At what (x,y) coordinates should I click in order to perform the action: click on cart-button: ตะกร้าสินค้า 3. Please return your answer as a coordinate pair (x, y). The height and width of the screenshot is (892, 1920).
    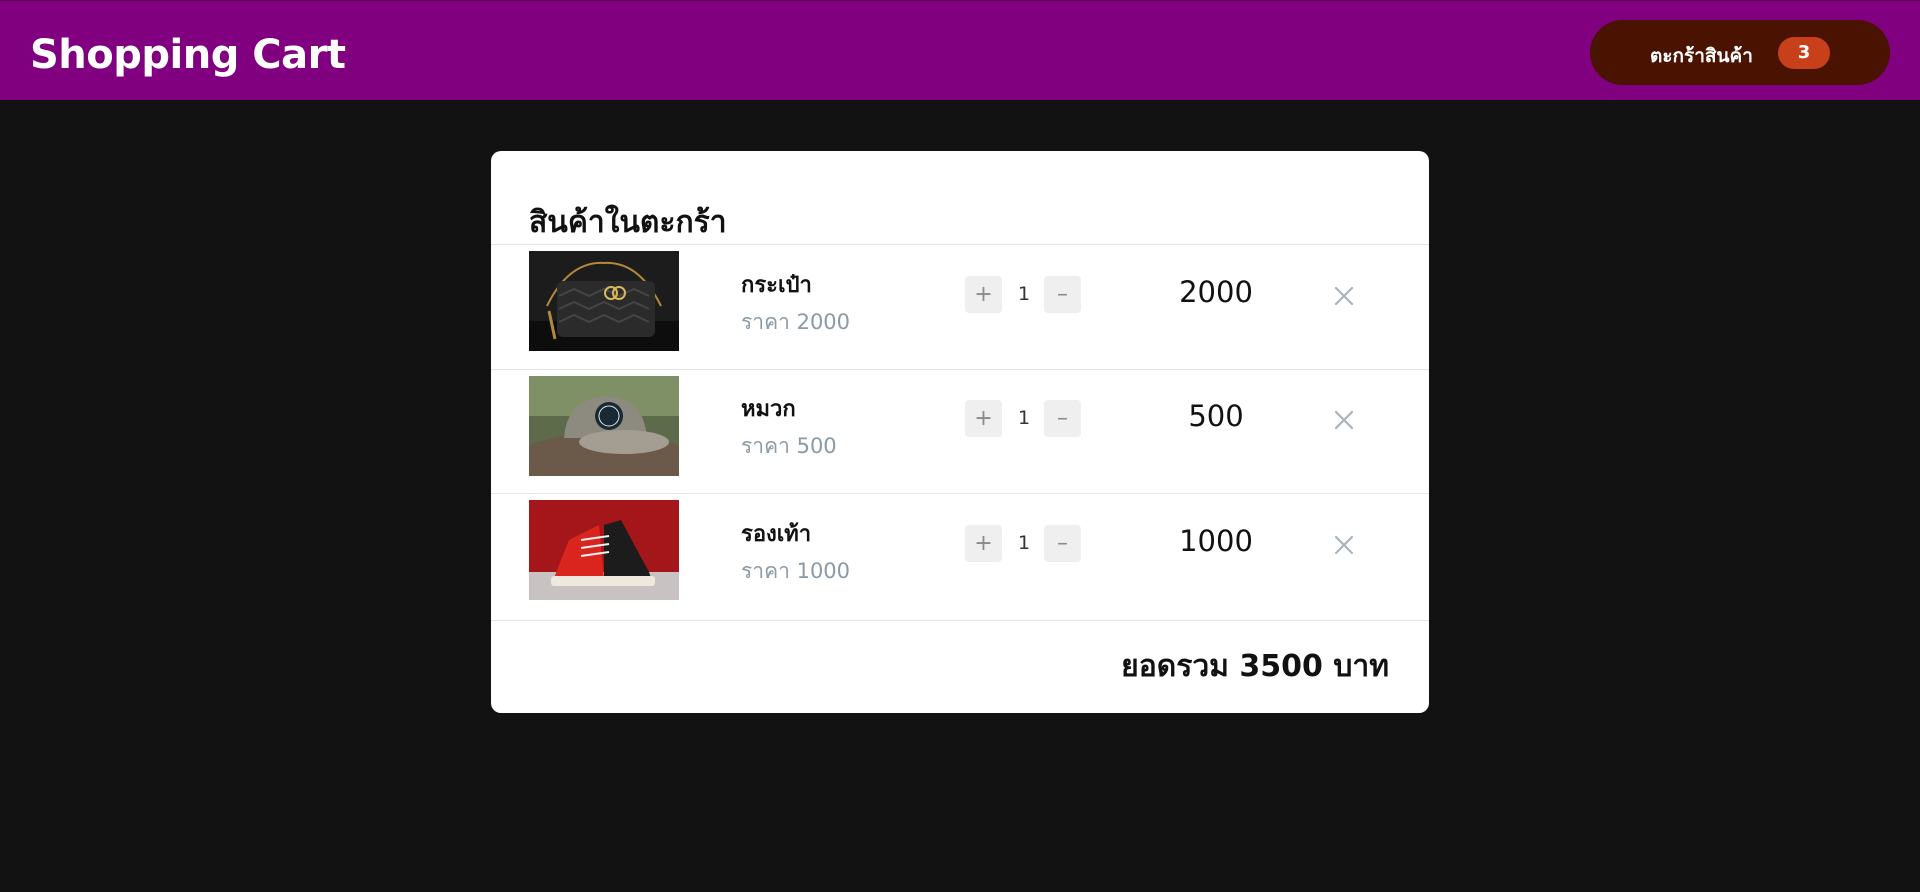
    Looking at the image, I should click on (1740, 52).